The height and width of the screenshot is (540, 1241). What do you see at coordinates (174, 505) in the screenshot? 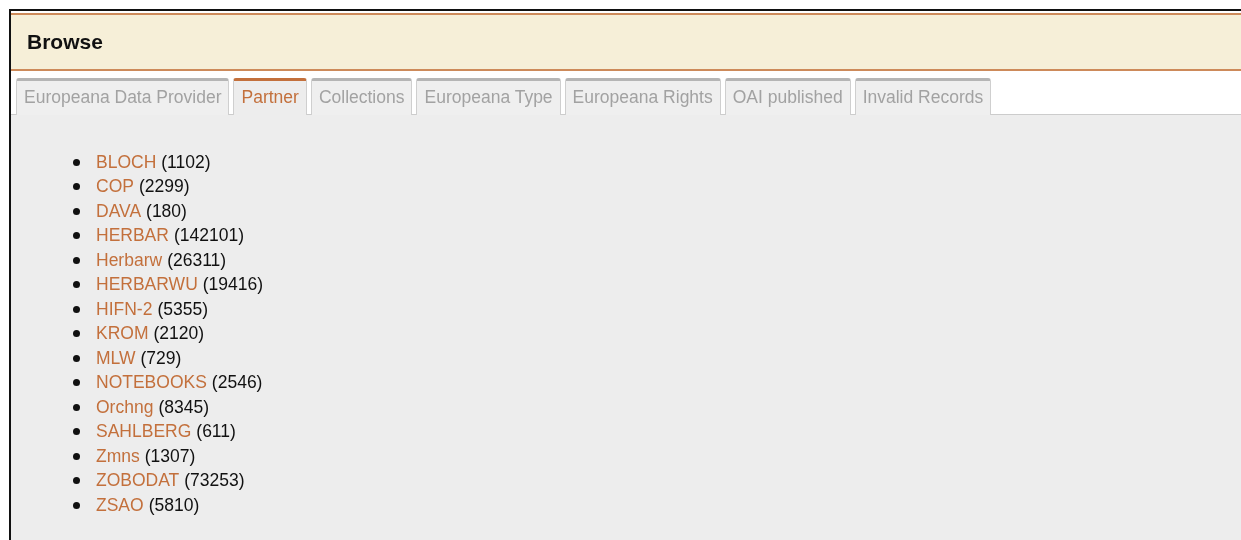
I see `record-count: (5810)` at bounding box center [174, 505].